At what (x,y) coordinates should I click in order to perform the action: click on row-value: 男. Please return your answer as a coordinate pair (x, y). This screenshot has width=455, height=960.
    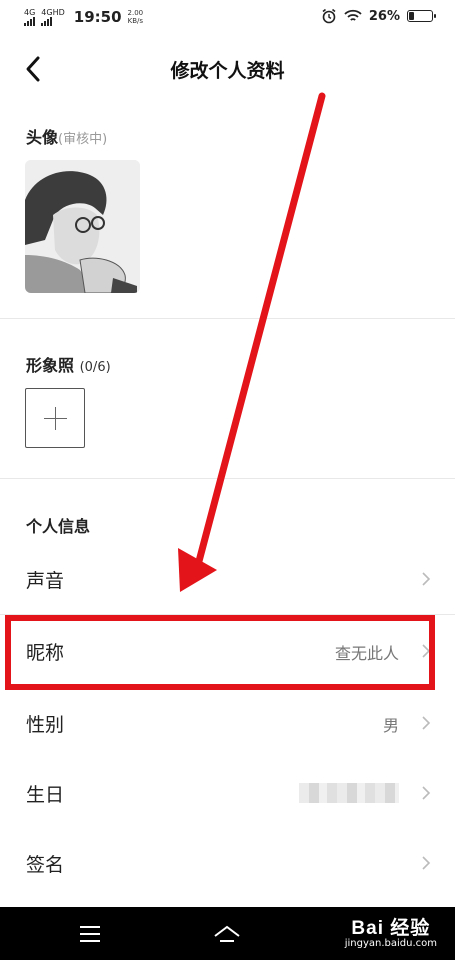
    Looking at the image, I should click on (390, 725).